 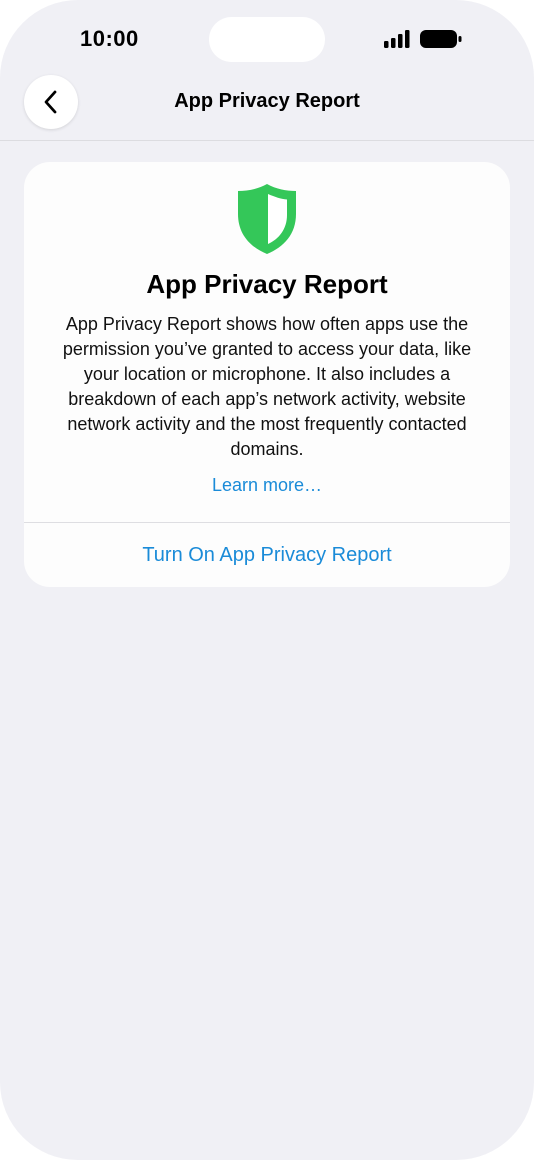 What do you see at coordinates (109, 38) in the screenshot?
I see `status-time: 10:00` at bounding box center [109, 38].